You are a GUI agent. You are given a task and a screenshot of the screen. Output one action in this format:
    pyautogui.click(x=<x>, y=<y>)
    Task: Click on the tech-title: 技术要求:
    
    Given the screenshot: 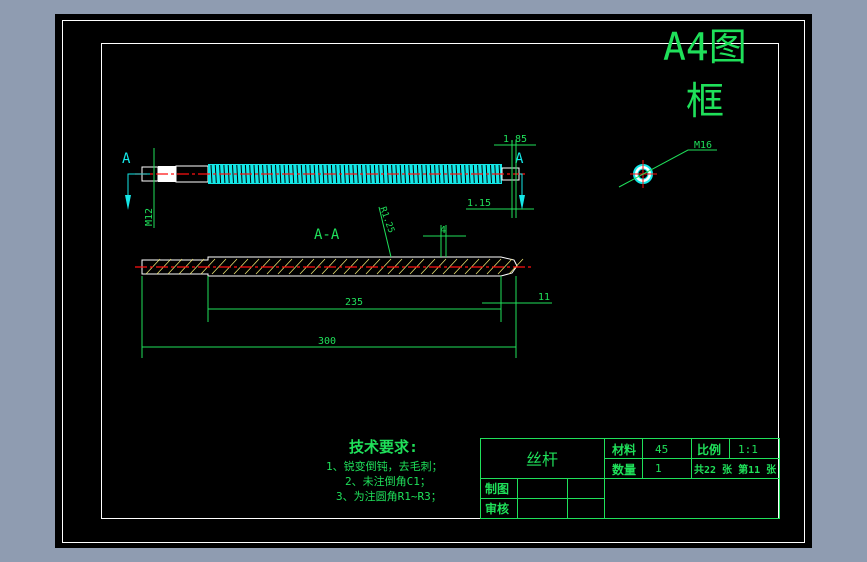 What is the action you would take?
    pyautogui.click(x=383, y=447)
    